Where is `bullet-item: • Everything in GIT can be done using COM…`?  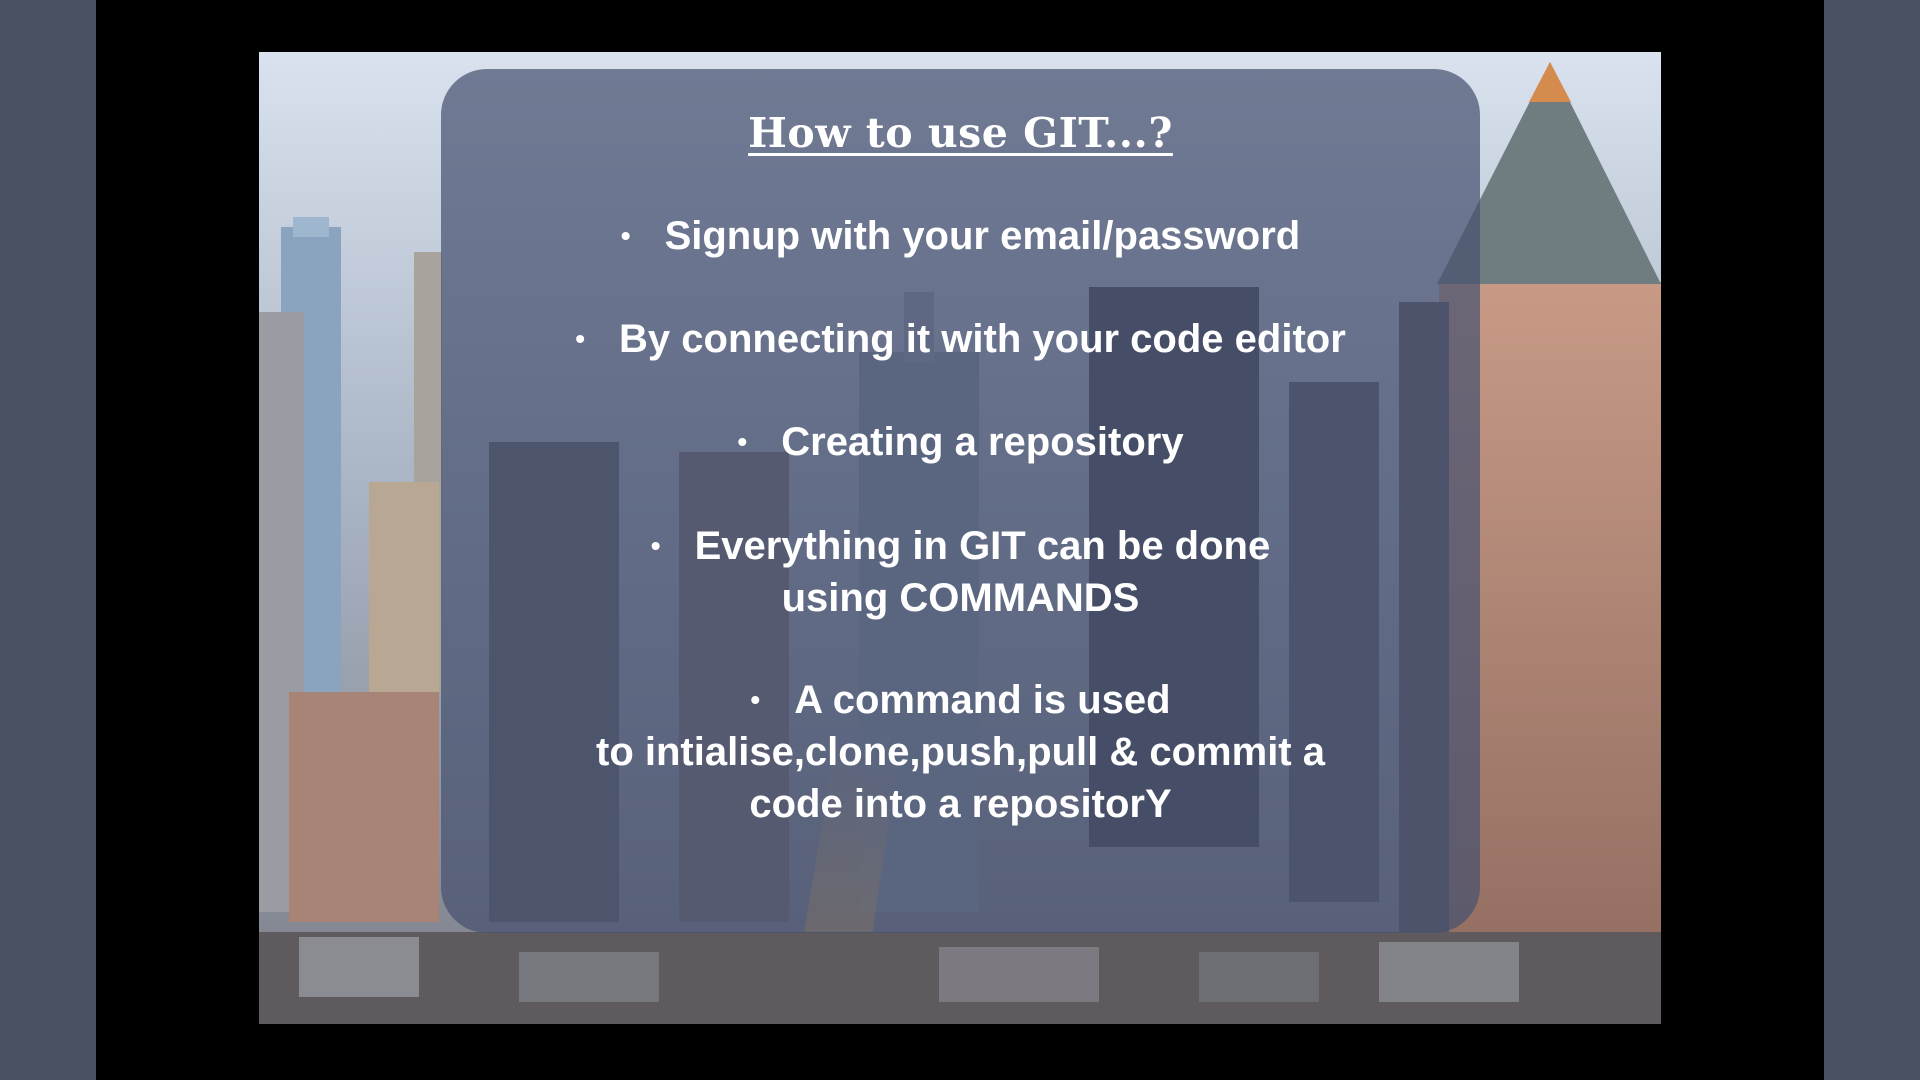
bullet-item: • Everything in GIT can be done using COM… is located at coordinates (960, 572).